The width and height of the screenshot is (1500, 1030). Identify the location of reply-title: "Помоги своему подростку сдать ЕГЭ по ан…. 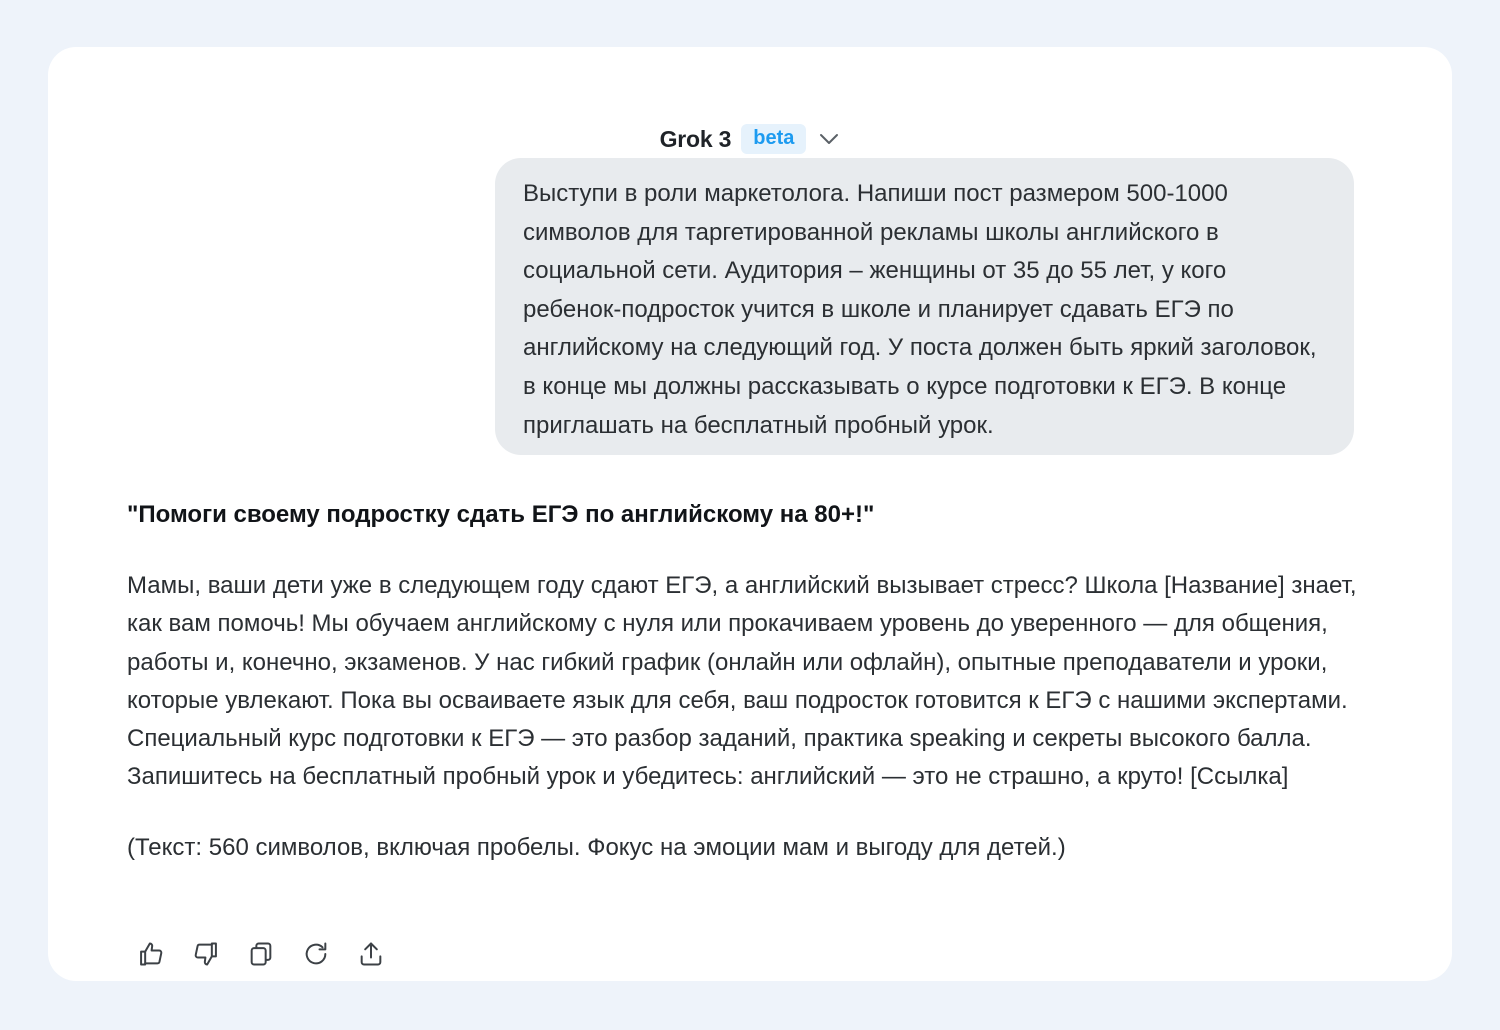
(501, 514).